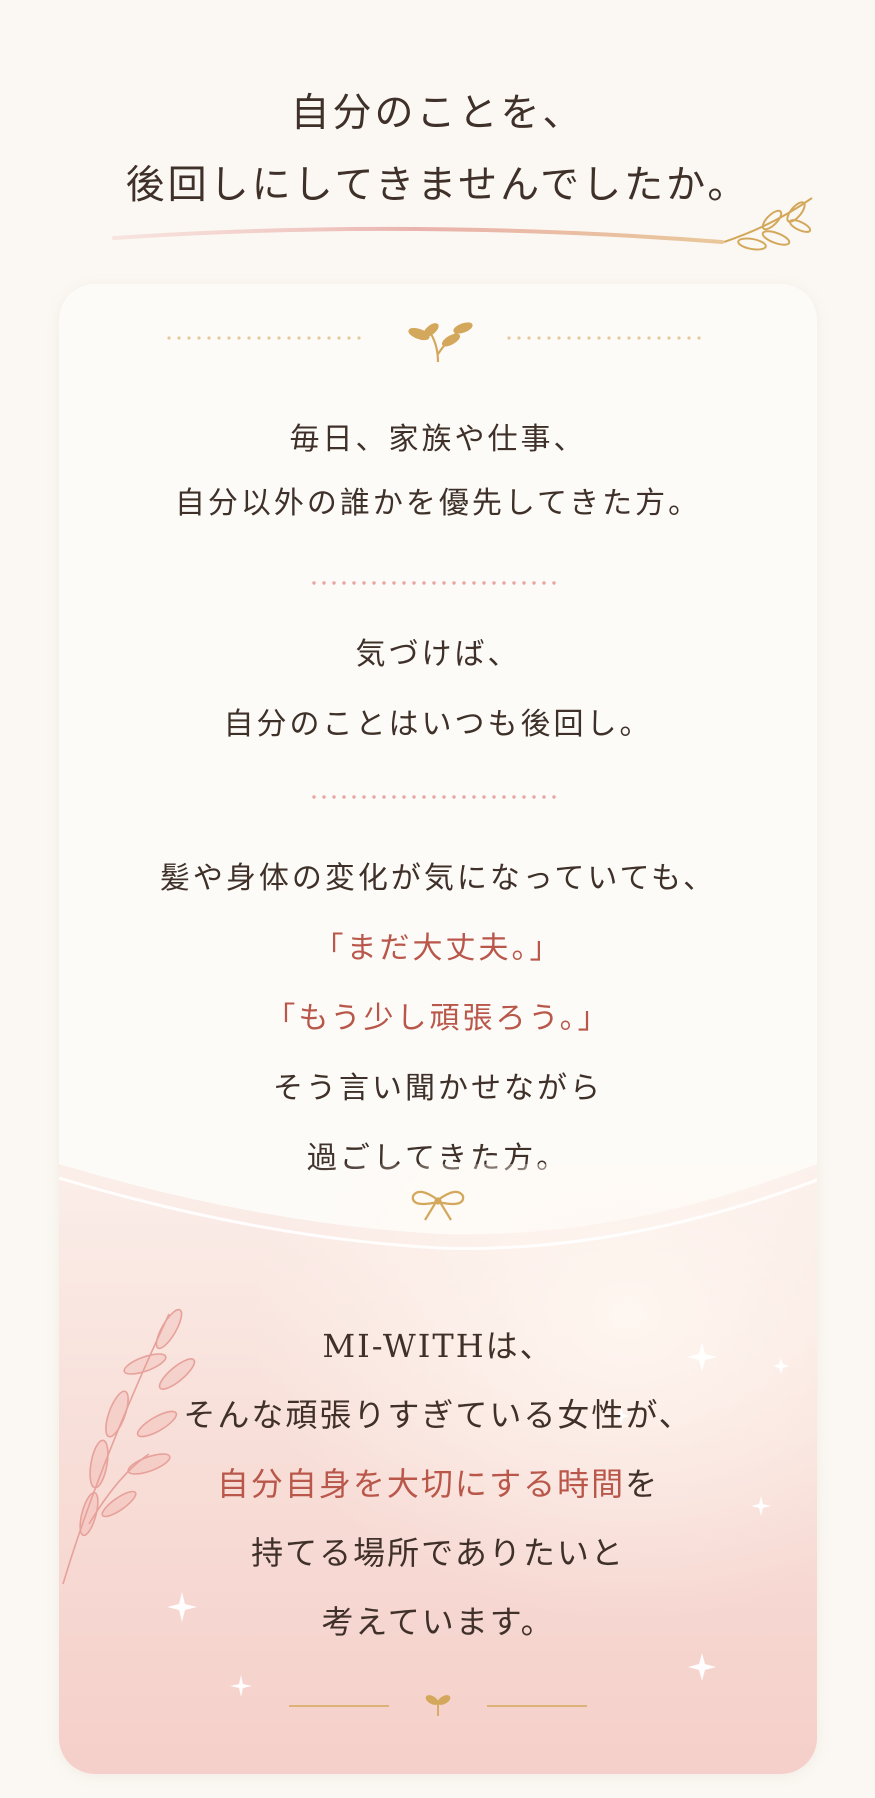  I want to click on realization-line-2: 自分のことはいつも後回し。, so click(438, 724).